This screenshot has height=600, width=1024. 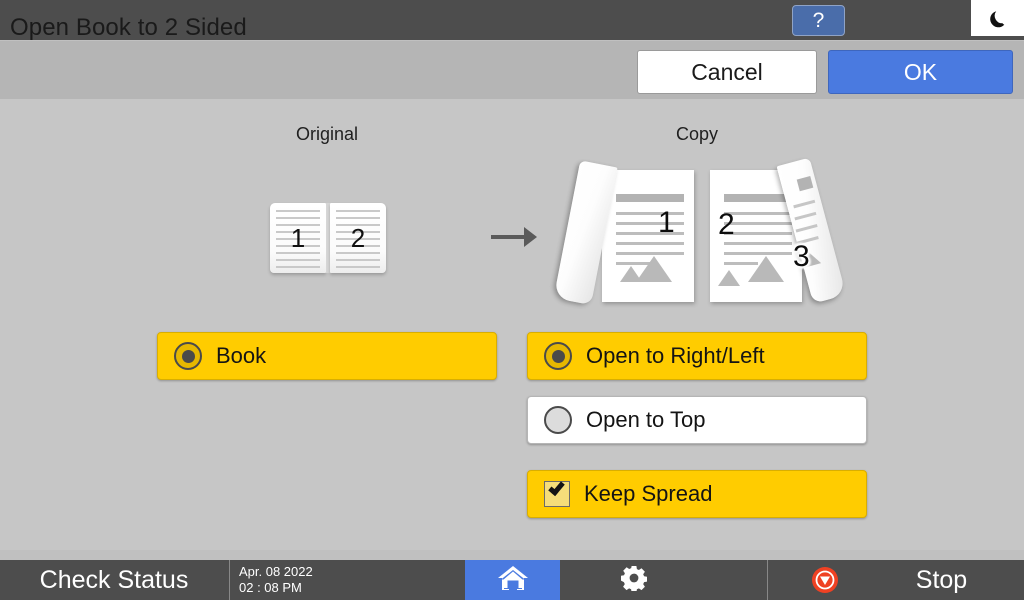 I want to click on original-book-preview: 1 2, so click(x=328, y=239).